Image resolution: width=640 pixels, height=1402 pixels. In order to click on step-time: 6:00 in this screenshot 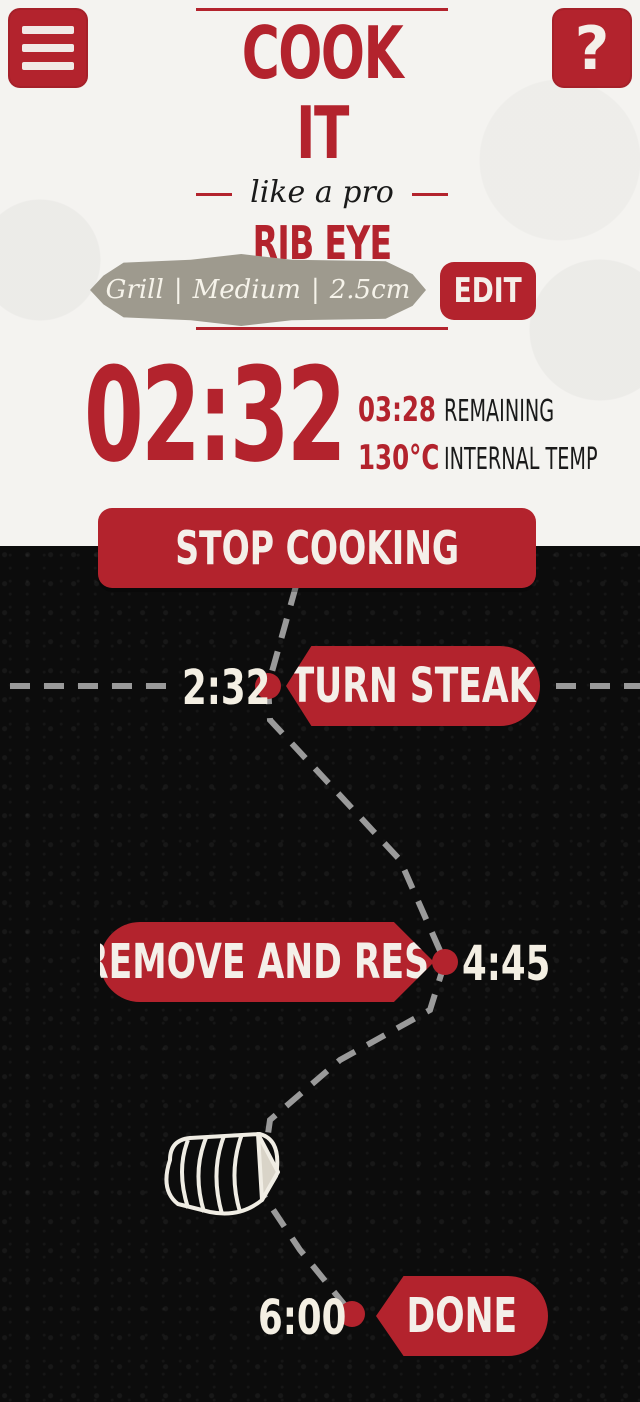, I will do `click(302, 1318)`.